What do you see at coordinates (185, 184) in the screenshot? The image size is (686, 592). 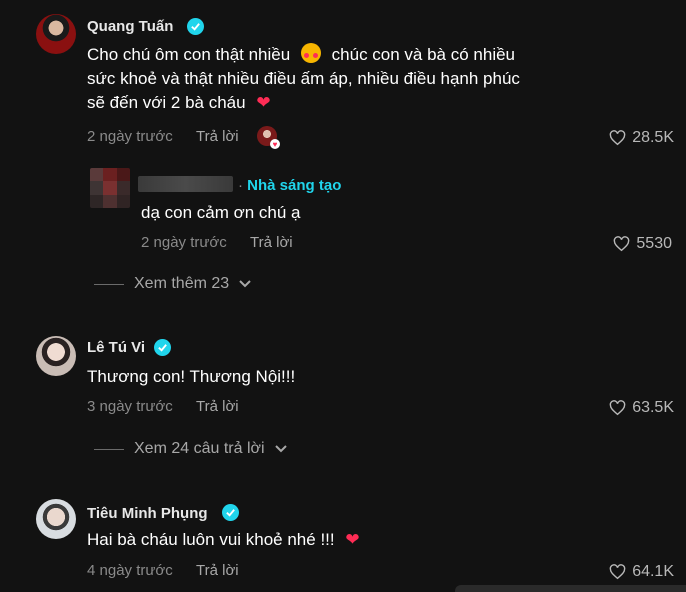 I see `reply-author-name-blurred` at bounding box center [185, 184].